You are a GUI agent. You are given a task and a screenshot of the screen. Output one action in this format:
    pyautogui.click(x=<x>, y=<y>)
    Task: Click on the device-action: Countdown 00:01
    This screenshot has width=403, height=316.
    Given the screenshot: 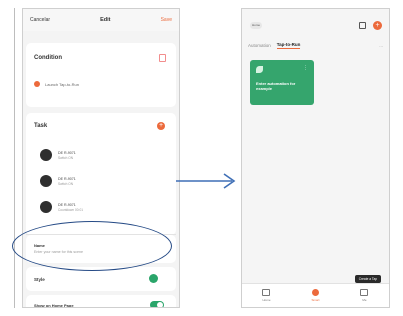 What is the action you would take?
    pyautogui.click(x=70, y=209)
    